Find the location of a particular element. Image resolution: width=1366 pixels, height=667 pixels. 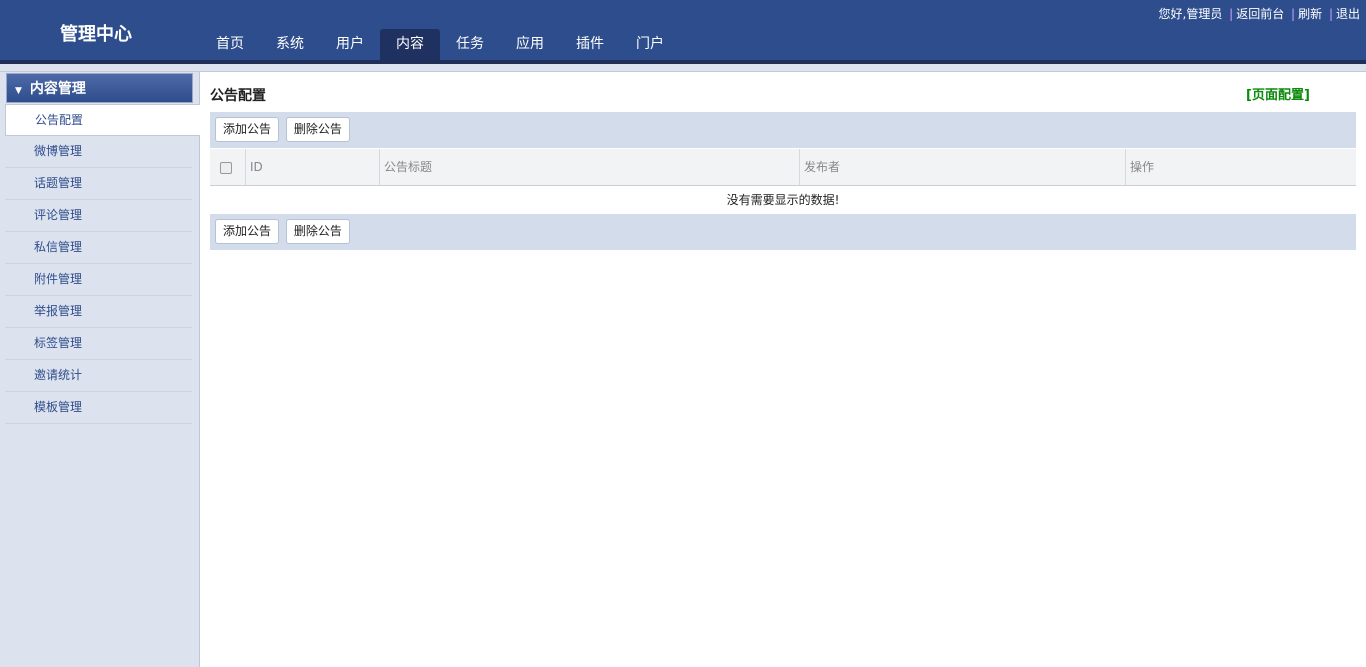

sidebar-item-invite: 邀请统计 is located at coordinates (98, 376).